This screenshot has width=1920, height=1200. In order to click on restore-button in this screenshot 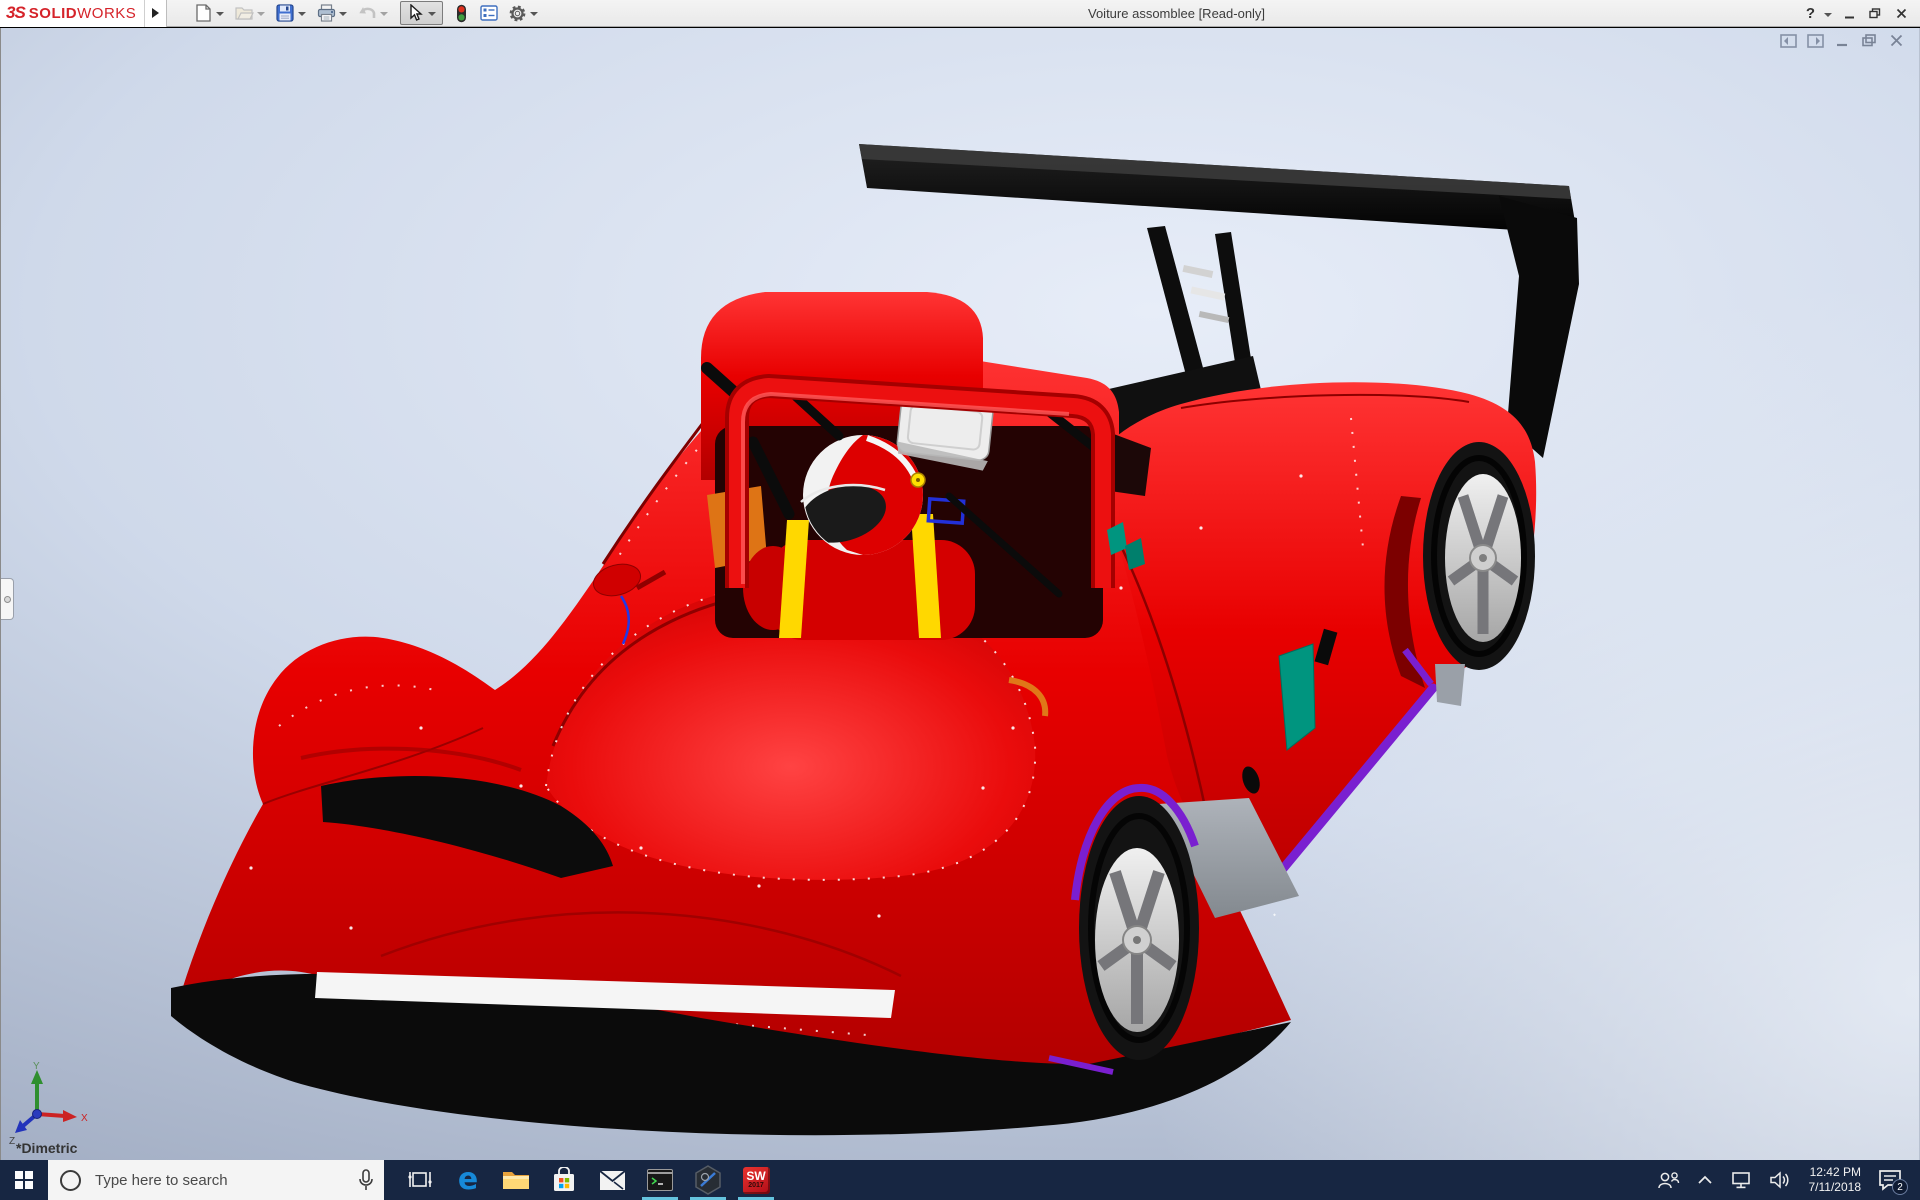, I will do `click(1875, 14)`.